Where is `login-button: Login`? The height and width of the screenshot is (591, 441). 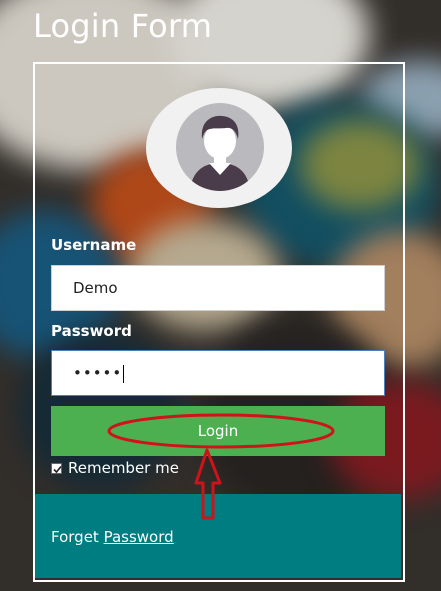 login-button: Login is located at coordinates (218, 431).